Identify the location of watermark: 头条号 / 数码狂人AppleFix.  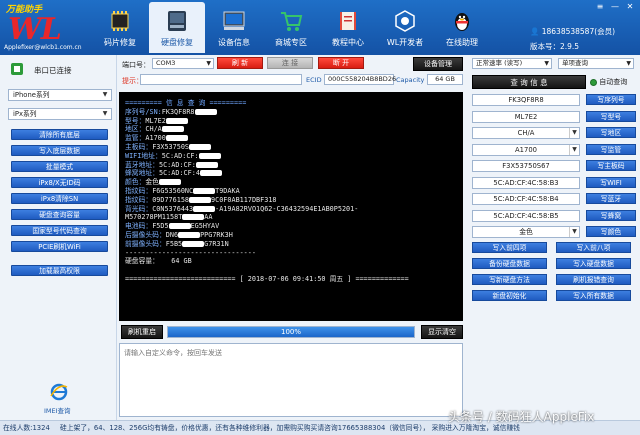
(521, 417).